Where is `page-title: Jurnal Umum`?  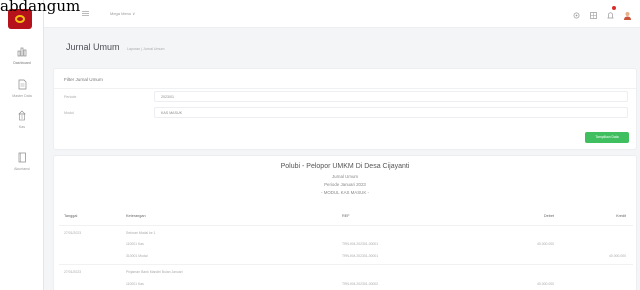
page-title: Jurnal Umum is located at coordinates (93, 47).